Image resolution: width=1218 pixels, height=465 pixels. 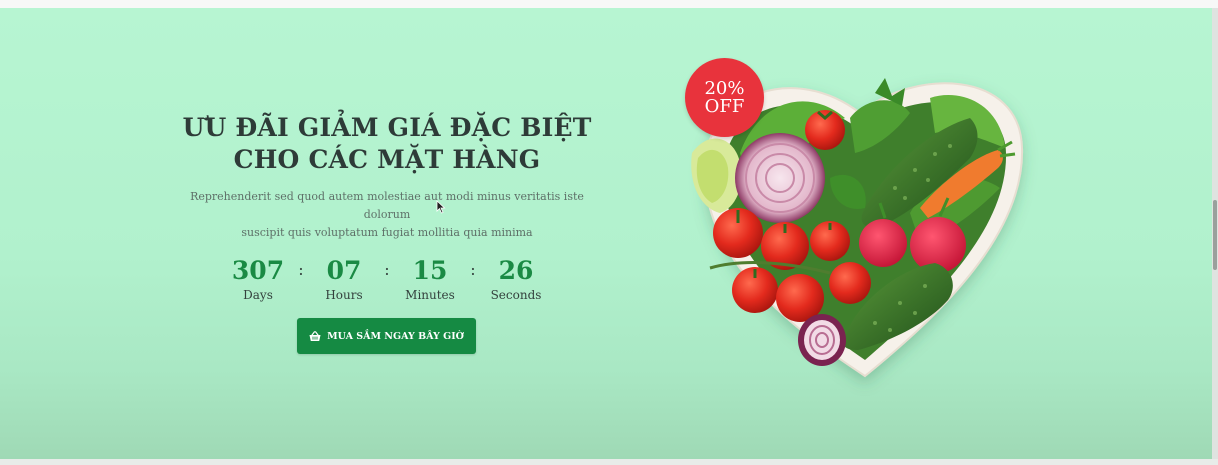 What do you see at coordinates (344, 270) in the screenshot?
I see `countdown-hours-value: 07` at bounding box center [344, 270].